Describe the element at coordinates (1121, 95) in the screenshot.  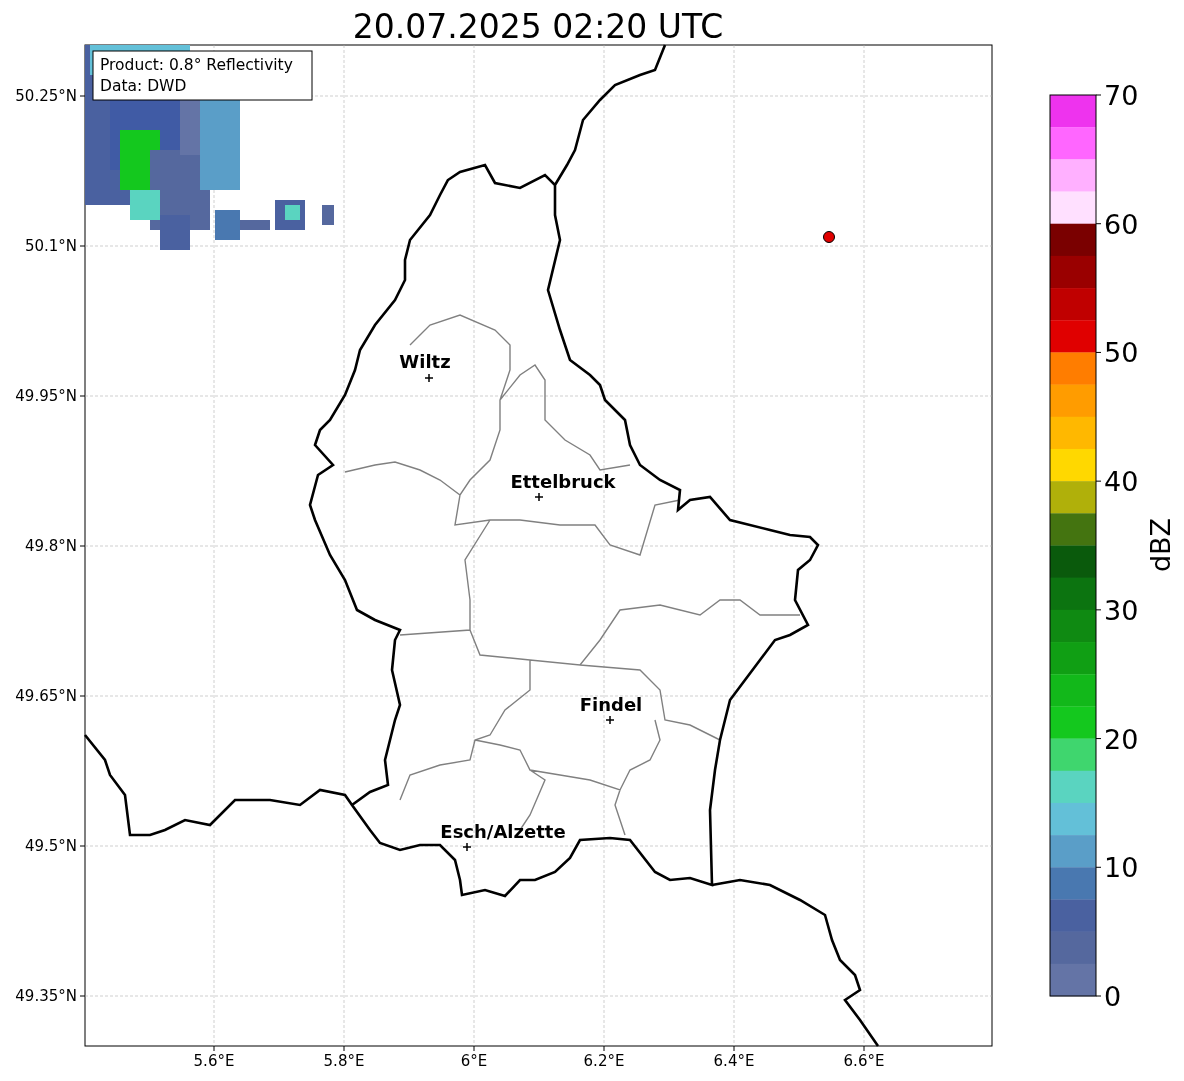
I see `colorbar-tick-label: 70` at that location.